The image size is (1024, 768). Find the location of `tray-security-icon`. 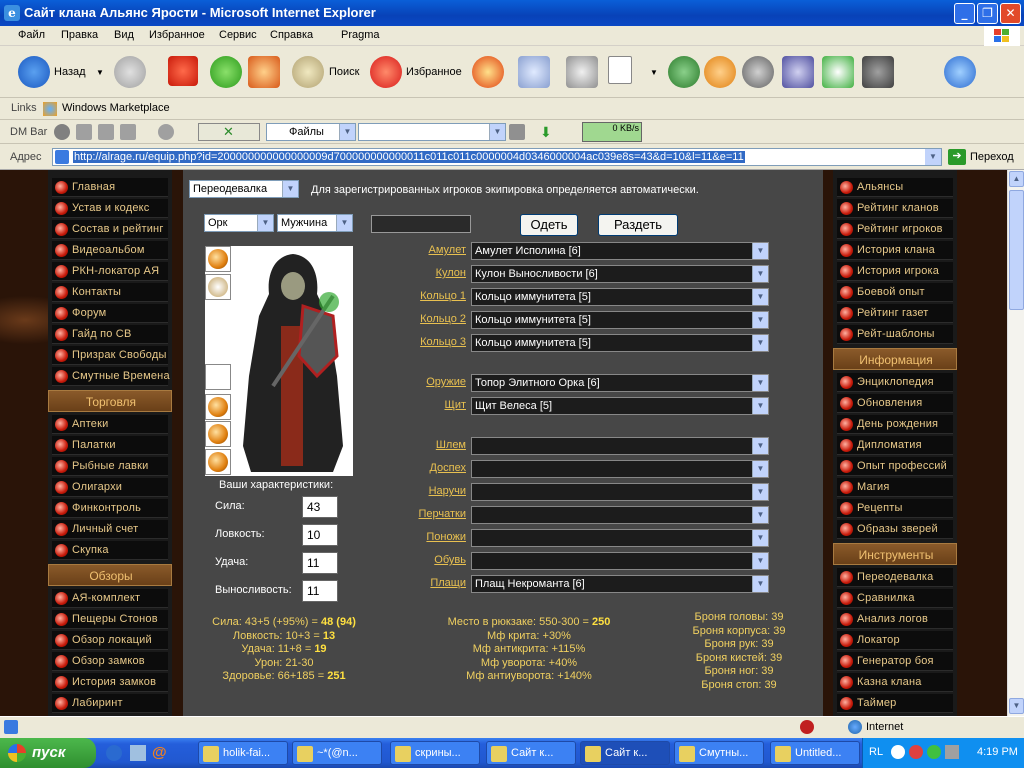

tray-security-icon is located at coordinates (916, 752).